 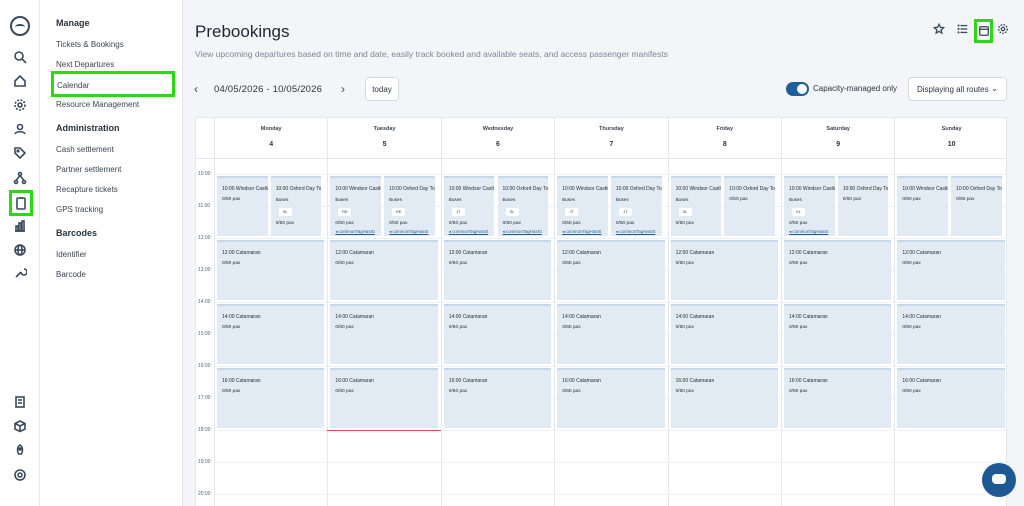 What do you see at coordinates (20, 81) in the screenshot?
I see `home-icon` at bounding box center [20, 81].